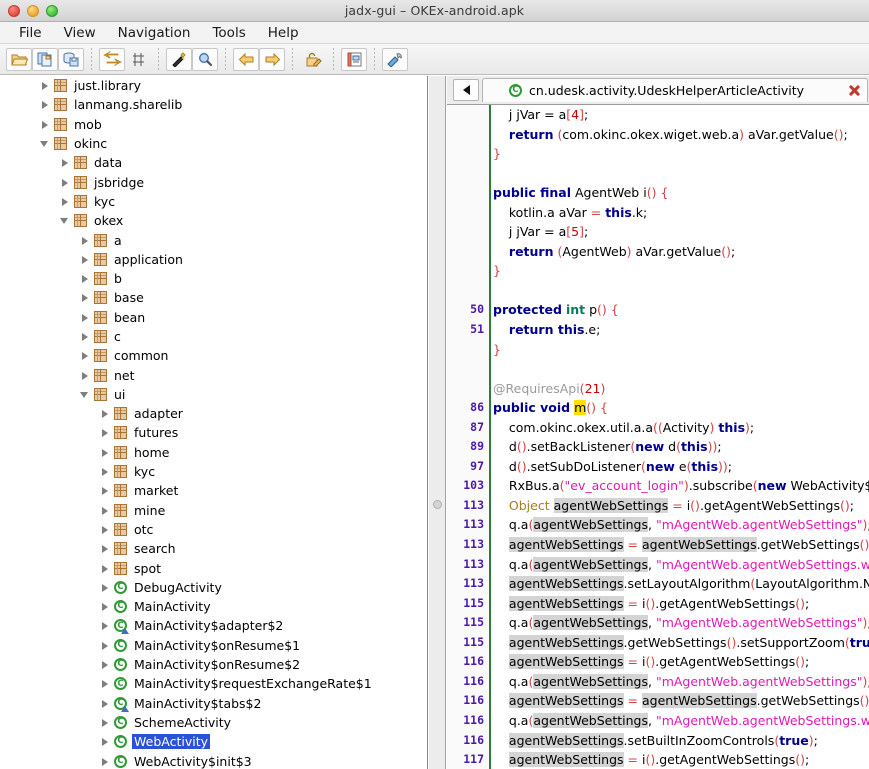 This screenshot has width=869, height=769. Describe the element at coordinates (681, 213) in the screenshot. I see `code-line: kotlin.a aVar = this.k;` at that location.